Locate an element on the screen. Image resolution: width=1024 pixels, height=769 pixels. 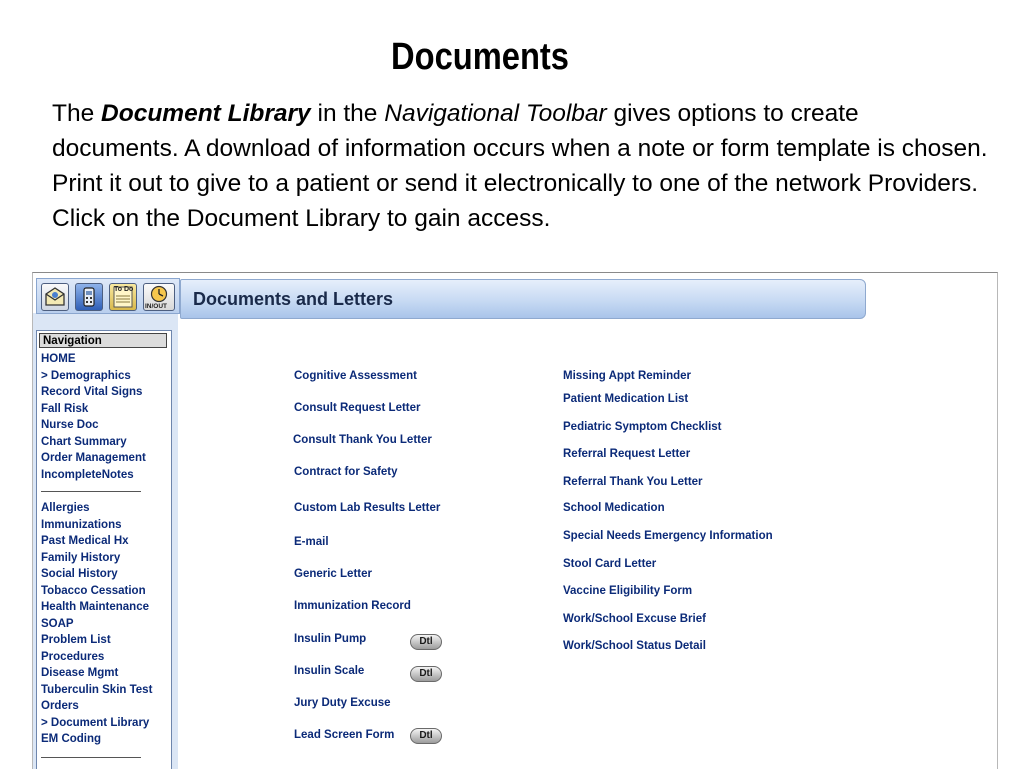
nav-item-em-coding: EM Coding is located at coordinates (71, 739).